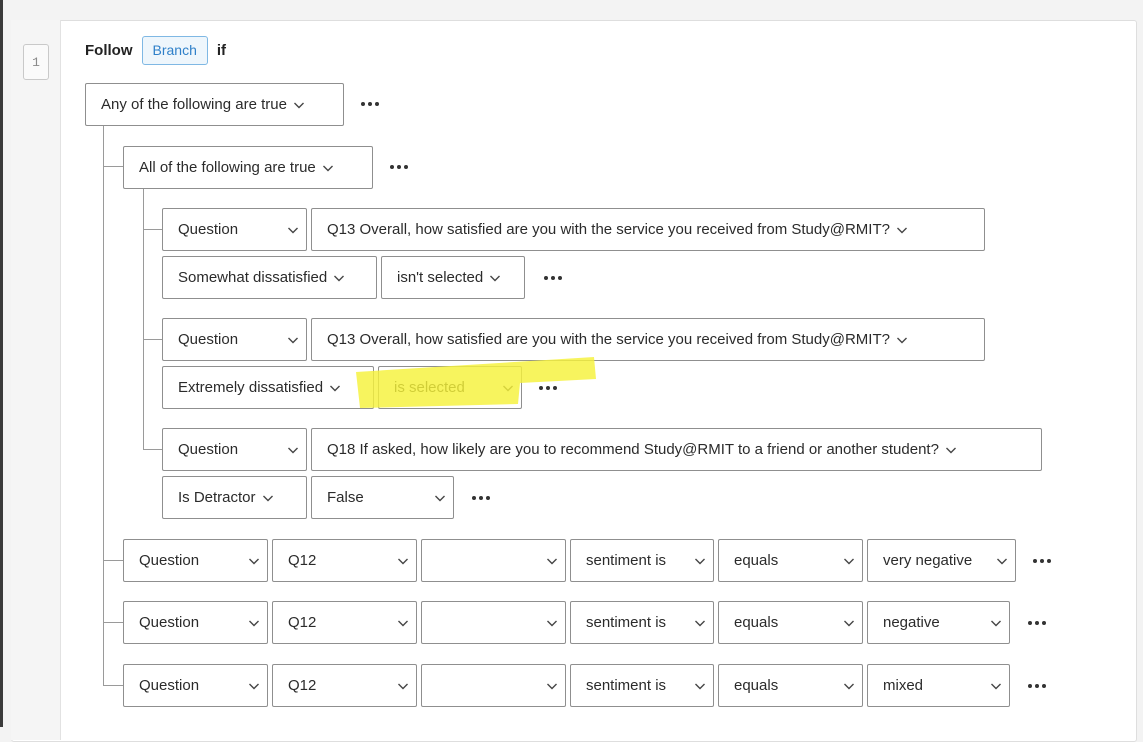  What do you see at coordinates (345, 497) in the screenshot?
I see `operator-label: False` at bounding box center [345, 497].